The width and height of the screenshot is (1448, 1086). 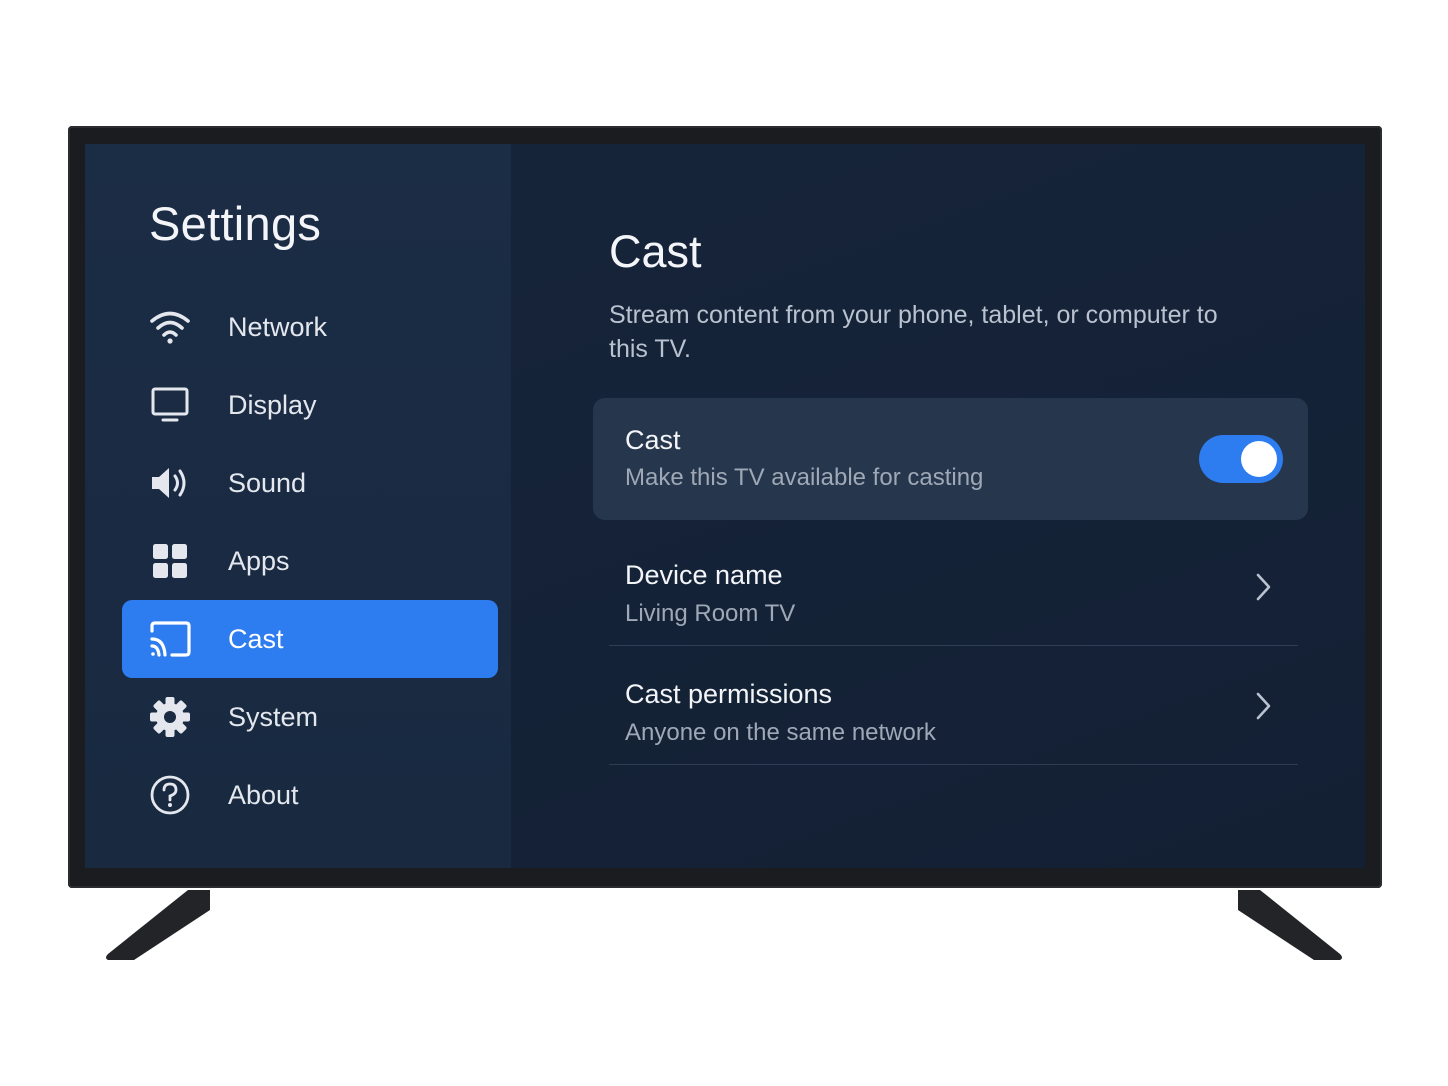 I want to click on apps-grid-icon, so click(x=170, y=561).